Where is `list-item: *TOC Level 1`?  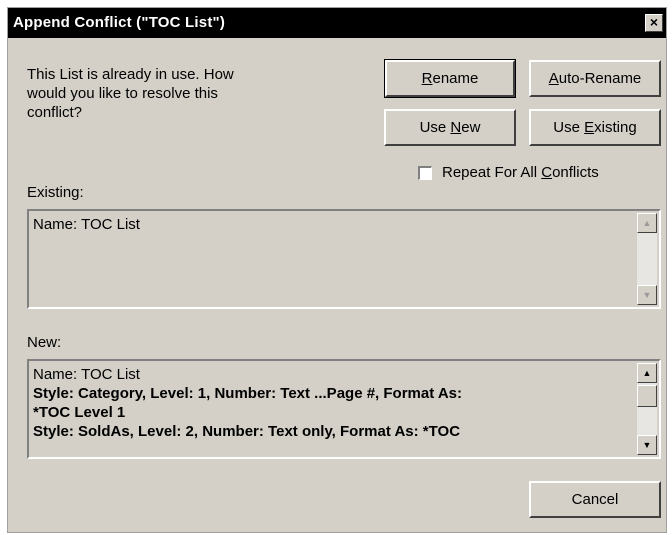 list-item: *TOC Level 1 is located at coordinates (79, 412).